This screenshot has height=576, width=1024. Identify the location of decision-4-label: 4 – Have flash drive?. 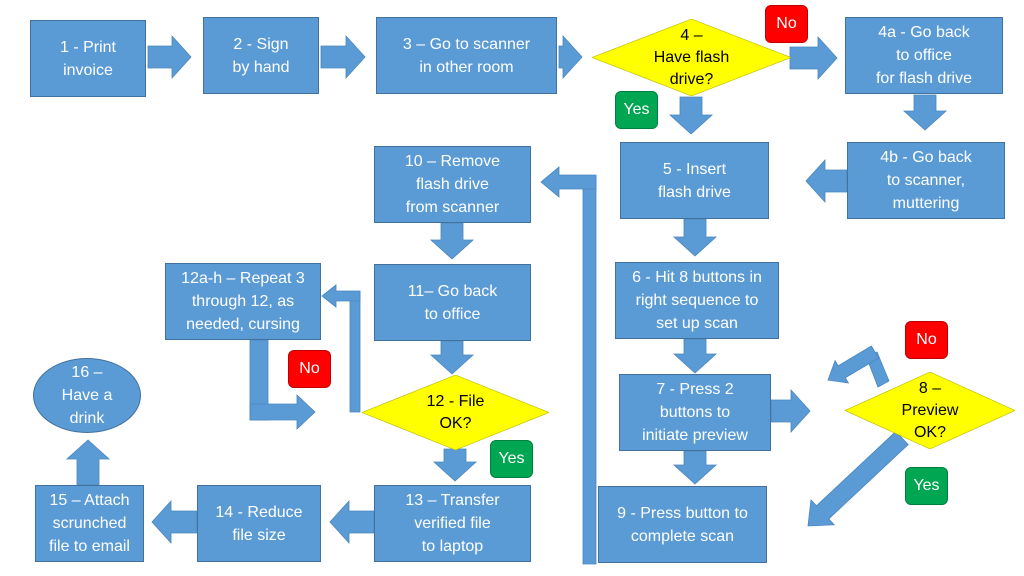
(691, 57).